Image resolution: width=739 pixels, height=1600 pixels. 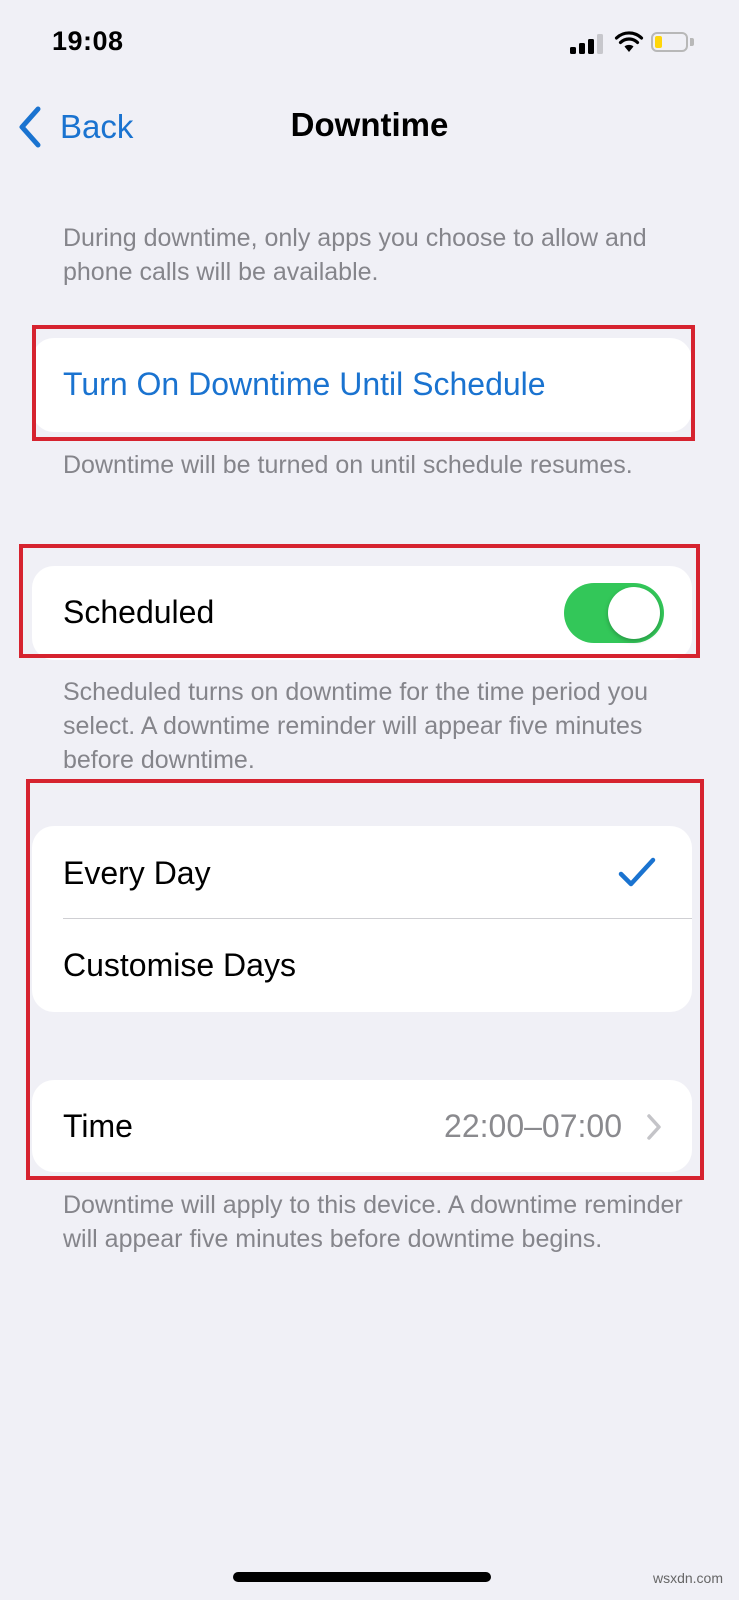 What do you see at coordinates (629, 41) in the screenshot?
I see `wifi-icon` at bounding box center [629, 41].